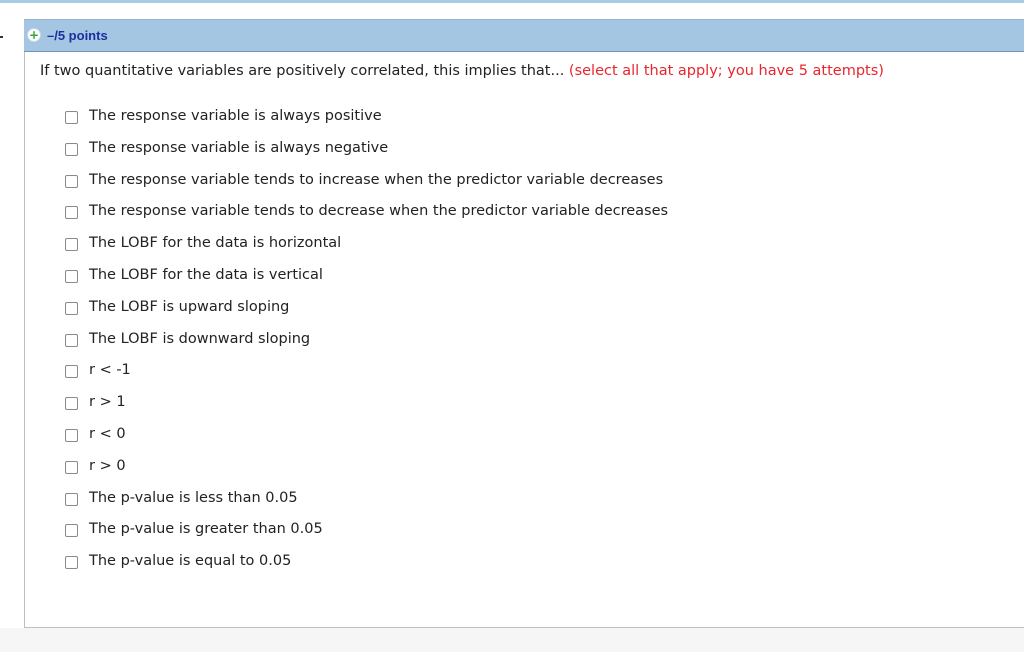 The width and height of the screenshot is (1024, 652). What do you see at coordinates (77, 35) in the screenshot?
I see `points-label: –/5 points` at bounding box center [77, 35].